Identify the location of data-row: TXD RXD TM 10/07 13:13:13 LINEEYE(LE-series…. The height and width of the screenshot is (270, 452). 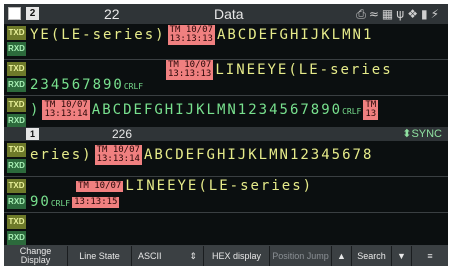
(226, 78).